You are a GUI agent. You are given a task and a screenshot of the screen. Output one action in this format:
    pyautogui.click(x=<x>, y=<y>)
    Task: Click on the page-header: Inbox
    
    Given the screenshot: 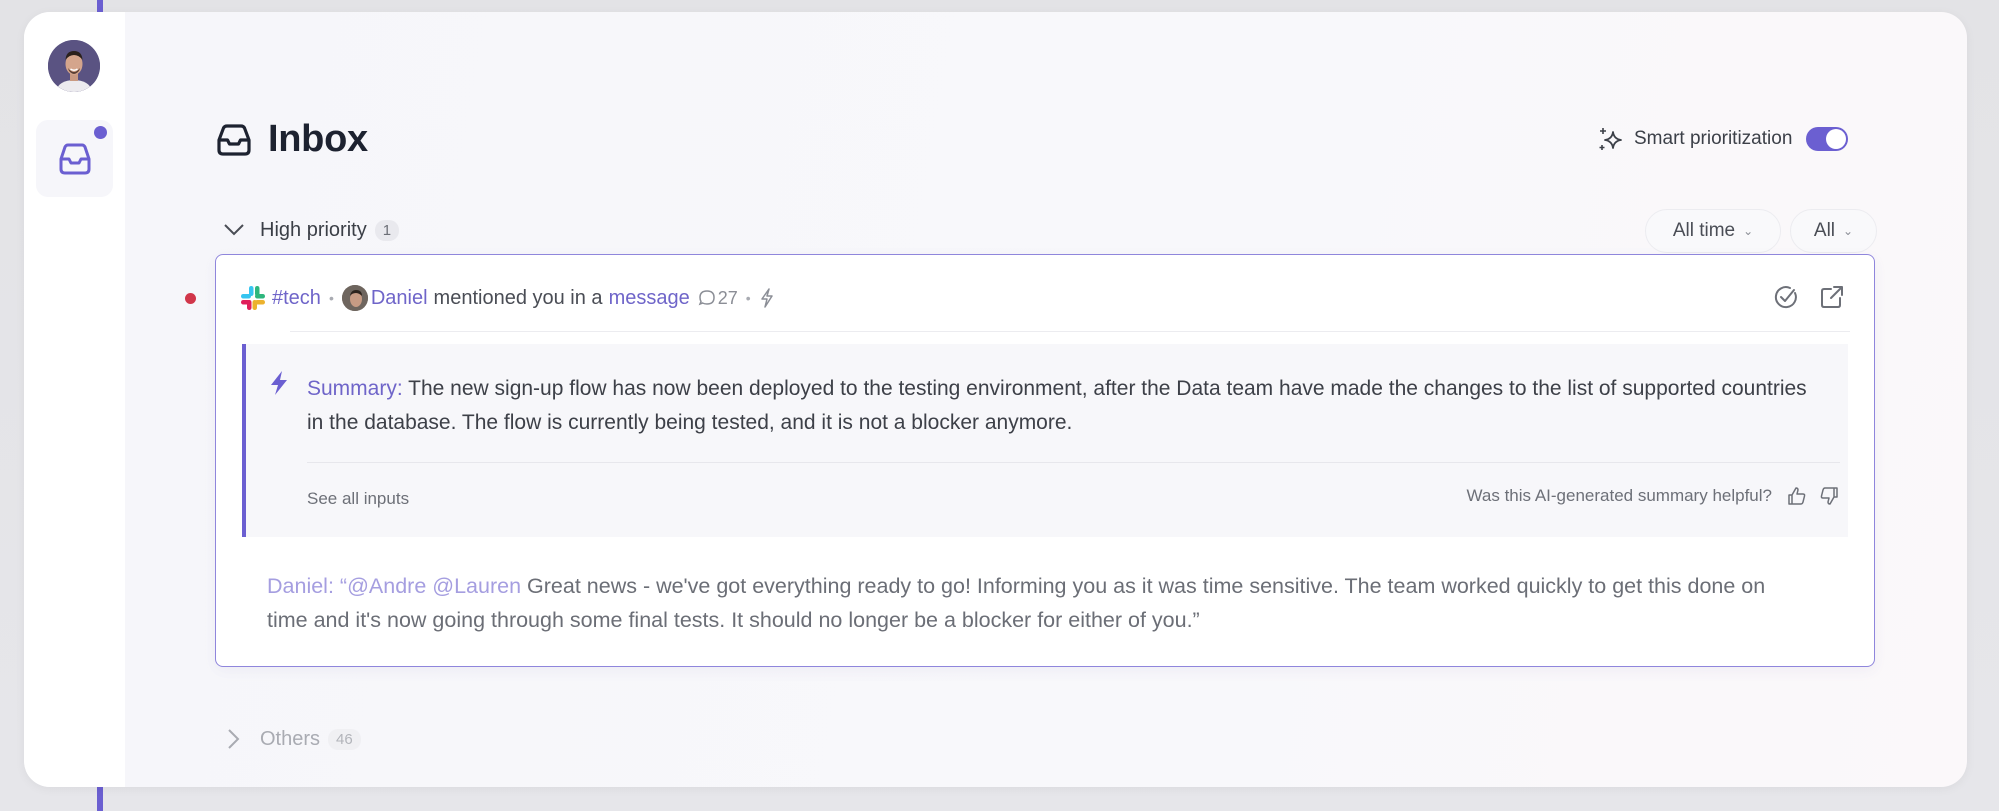 What is the action you would take?
    pyautogui.click(x=292, y=139)
    